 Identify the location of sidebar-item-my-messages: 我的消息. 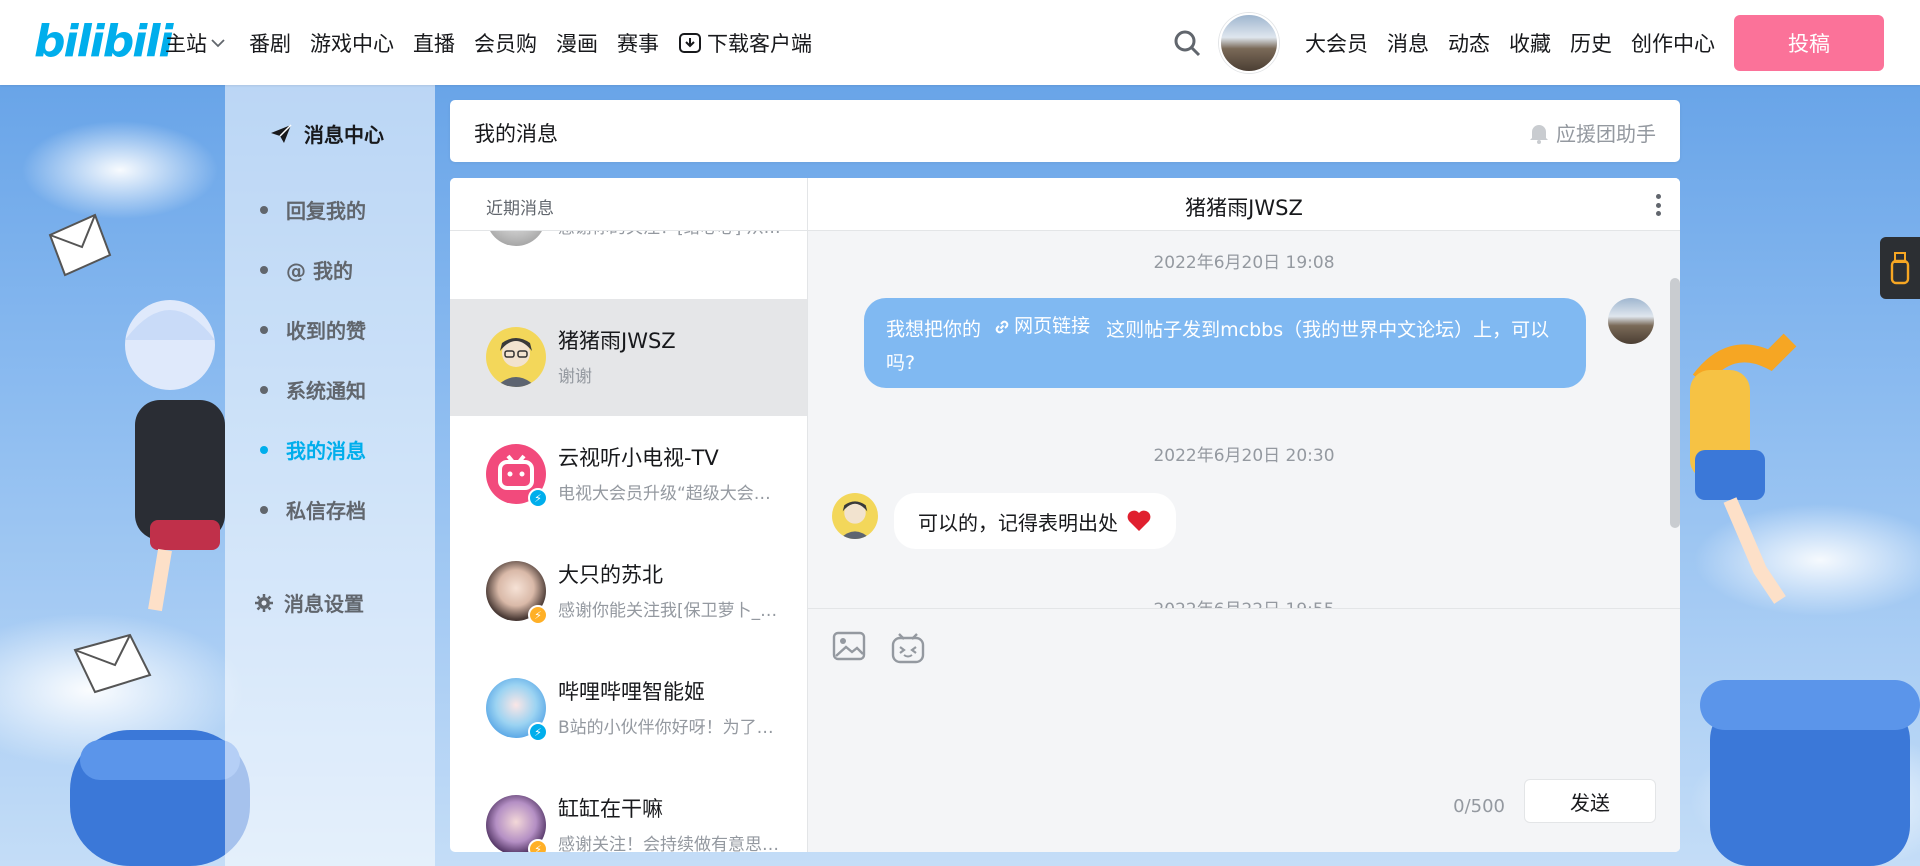
(313, 449).